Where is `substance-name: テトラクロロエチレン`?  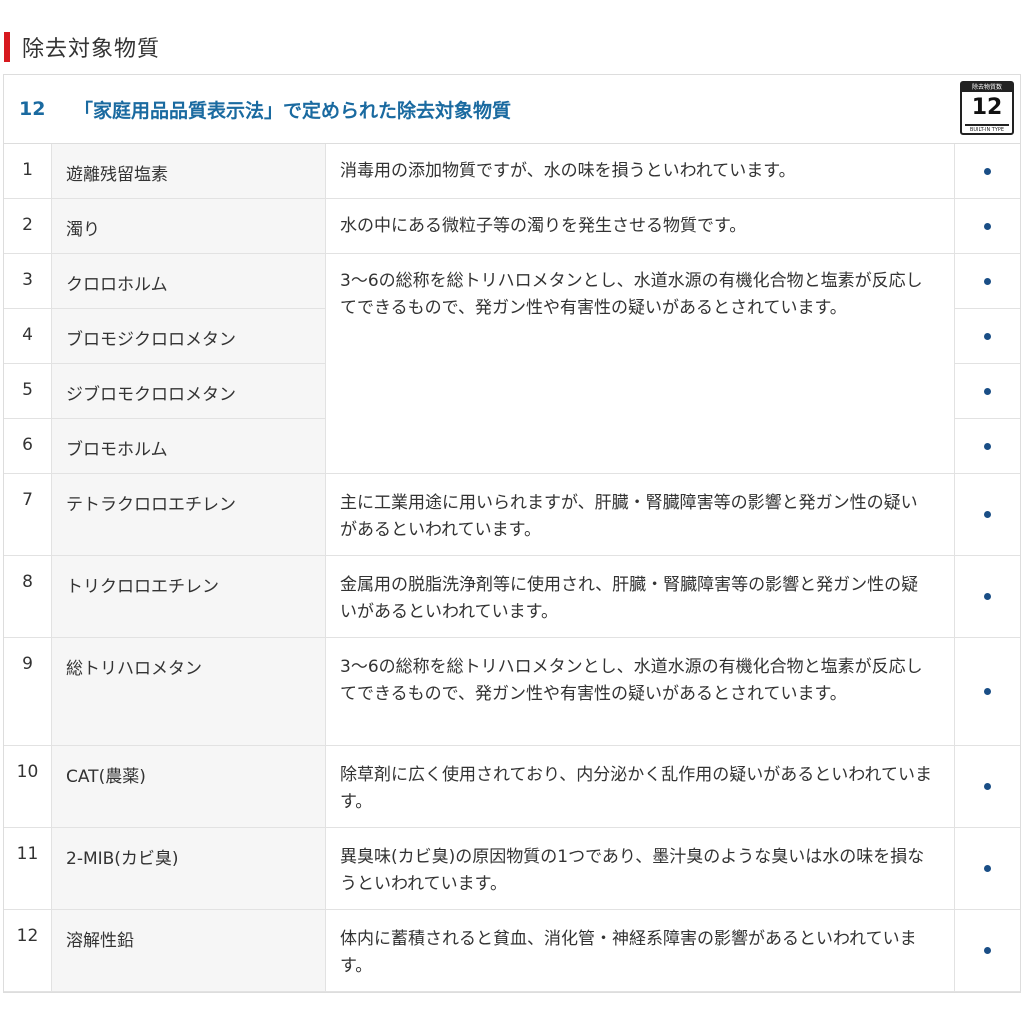 substance-name: テトラクロロエチレン is located at coordinates (189, 515).